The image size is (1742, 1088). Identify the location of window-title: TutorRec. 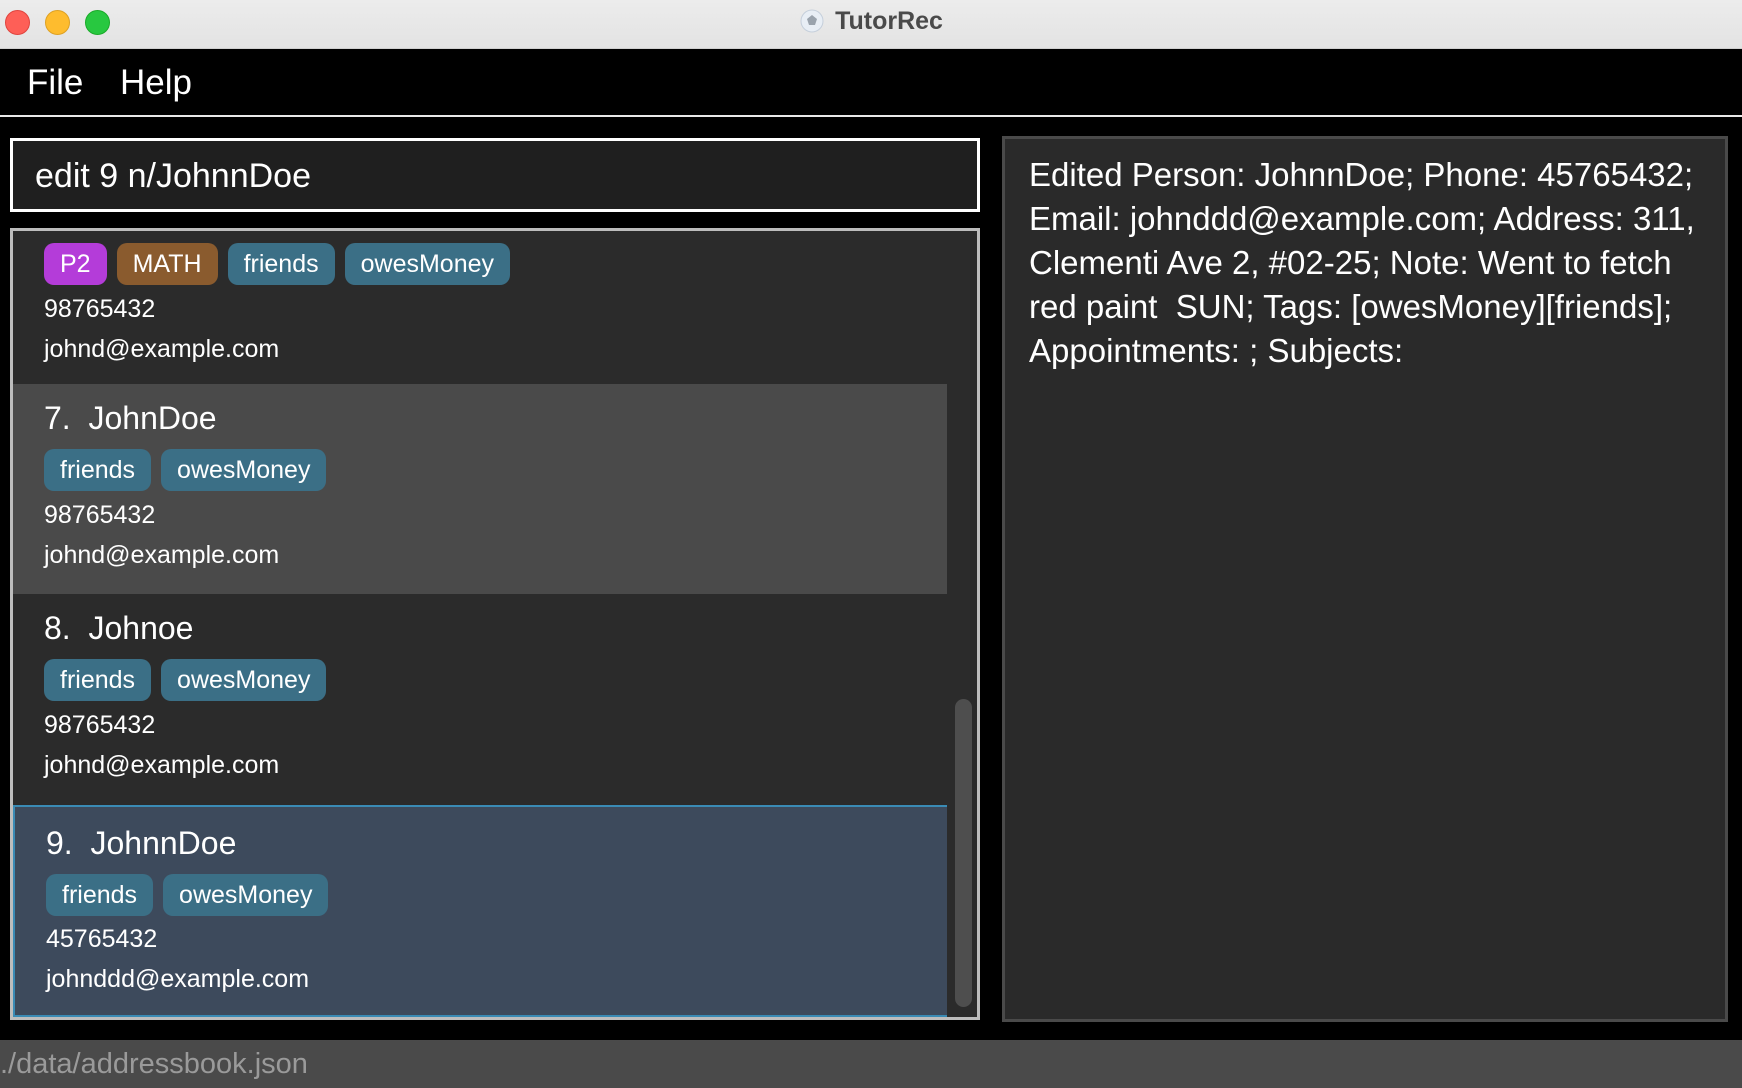
(889, 20).